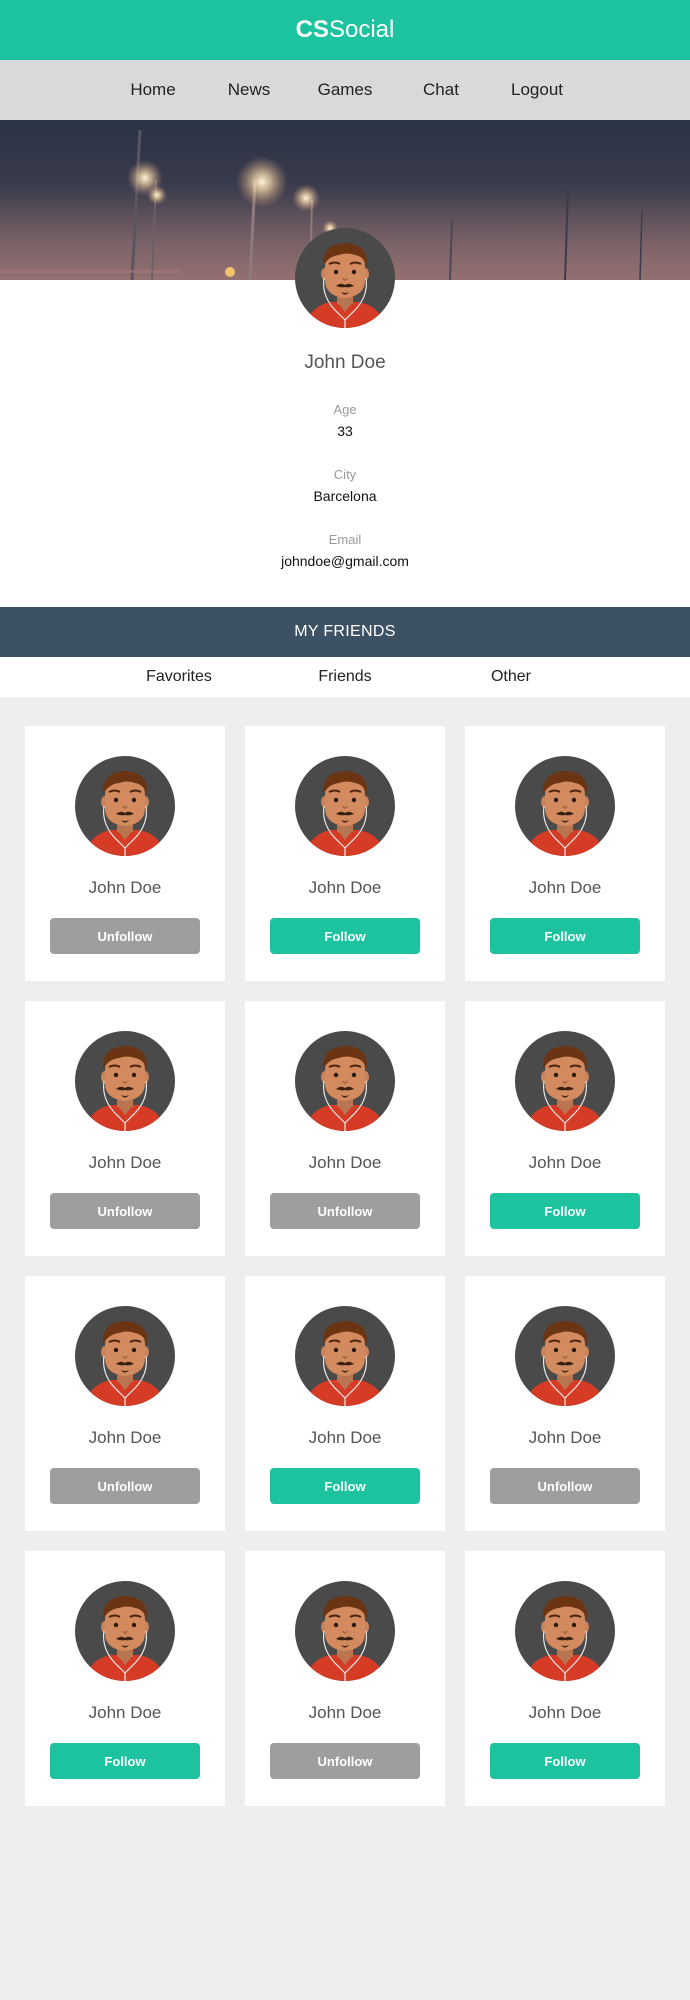  What do you see at coordinates (345, 561) in the screenshot?
I see `email-value: johndoe@gmail.com` at bounding box center [345, 561].